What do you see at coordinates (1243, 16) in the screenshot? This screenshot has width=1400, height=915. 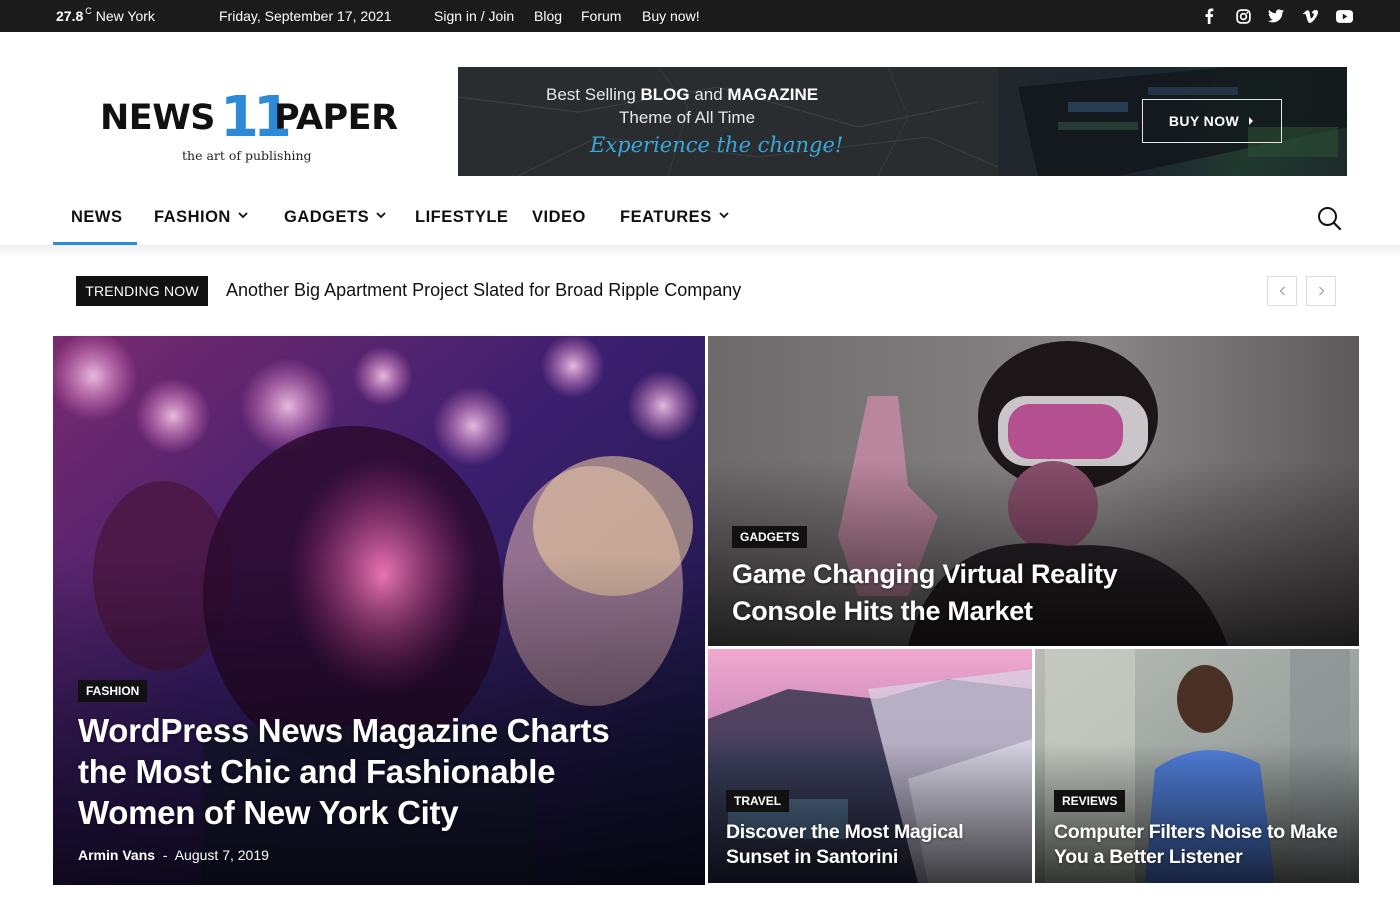 I see `instagram-icon` at bounding box center [1243, 16].